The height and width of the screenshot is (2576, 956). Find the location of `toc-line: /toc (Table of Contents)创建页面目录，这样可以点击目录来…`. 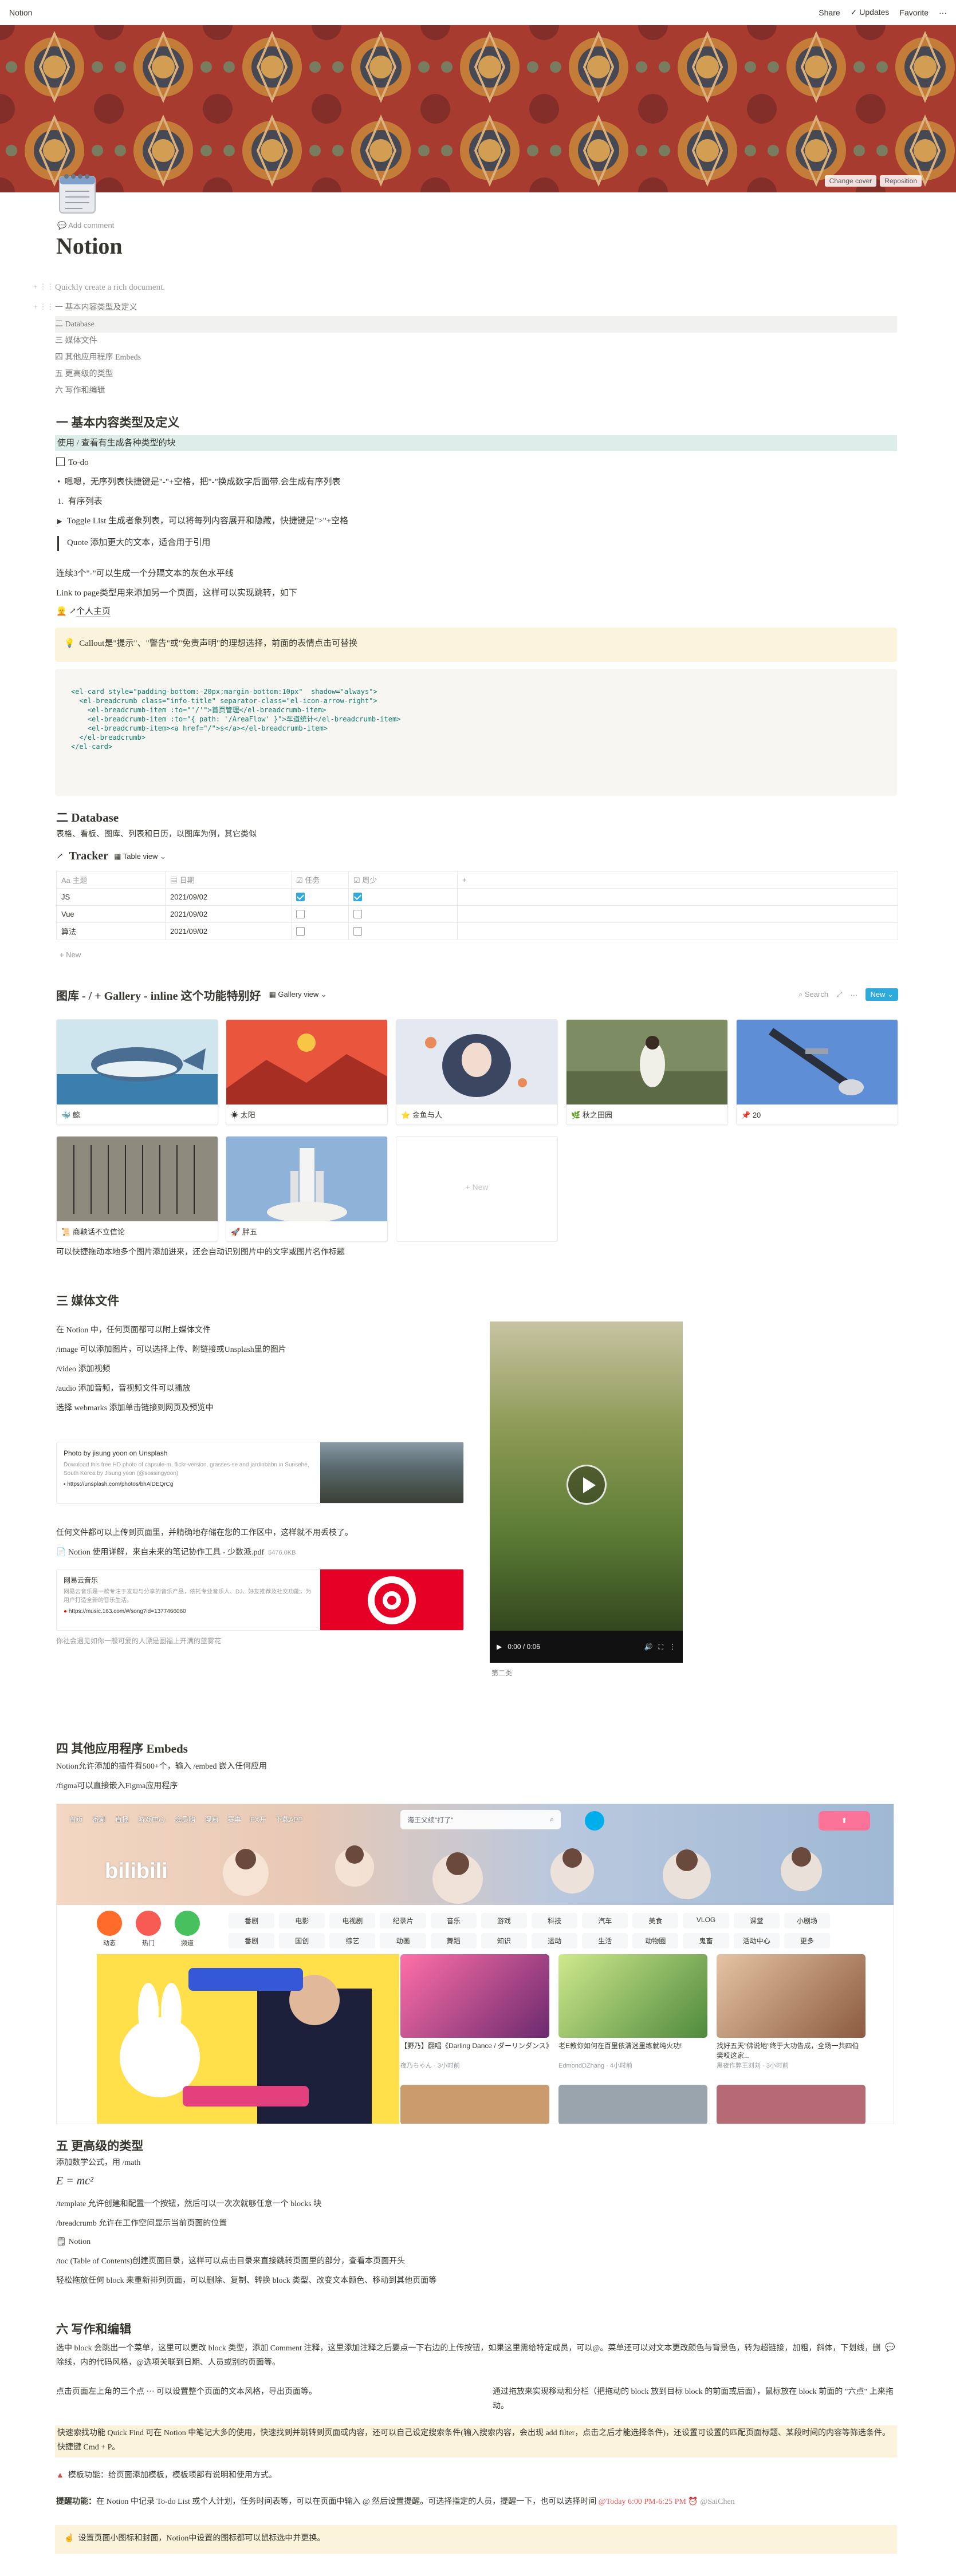

toc-line: /toc (Table of Contents)创建页面目录，这样可以点击目录来… is located at coordinates (230, 2262).